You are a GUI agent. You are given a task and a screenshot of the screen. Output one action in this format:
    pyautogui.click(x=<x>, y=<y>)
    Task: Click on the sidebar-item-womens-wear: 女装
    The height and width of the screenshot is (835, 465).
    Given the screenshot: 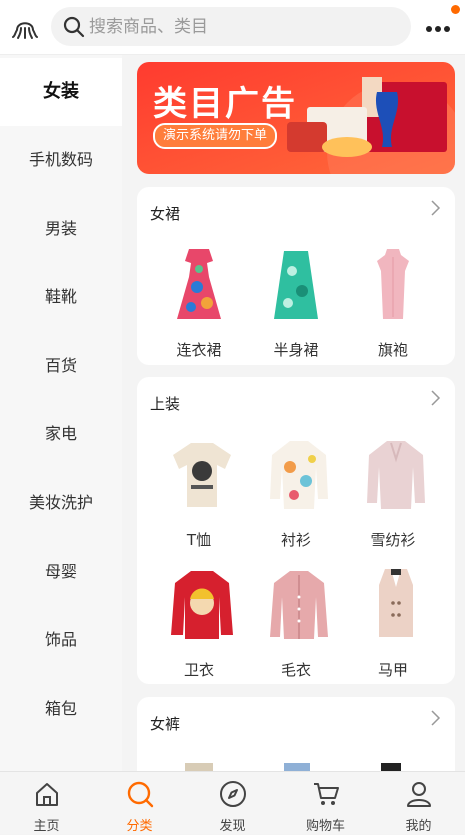 What is the action you would take?
    pyautogui.click(x=61, y=92)
    